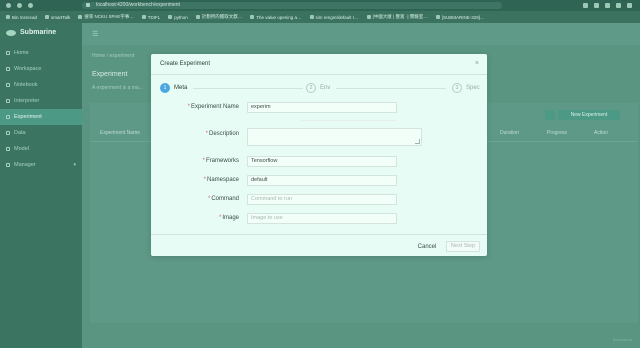 The width and height of the screenshot is (640, 348). What do you see at coordinates (38, 32) in the screenshot?
I see `brand-name: Submarine` at bounding box center [38, 32].